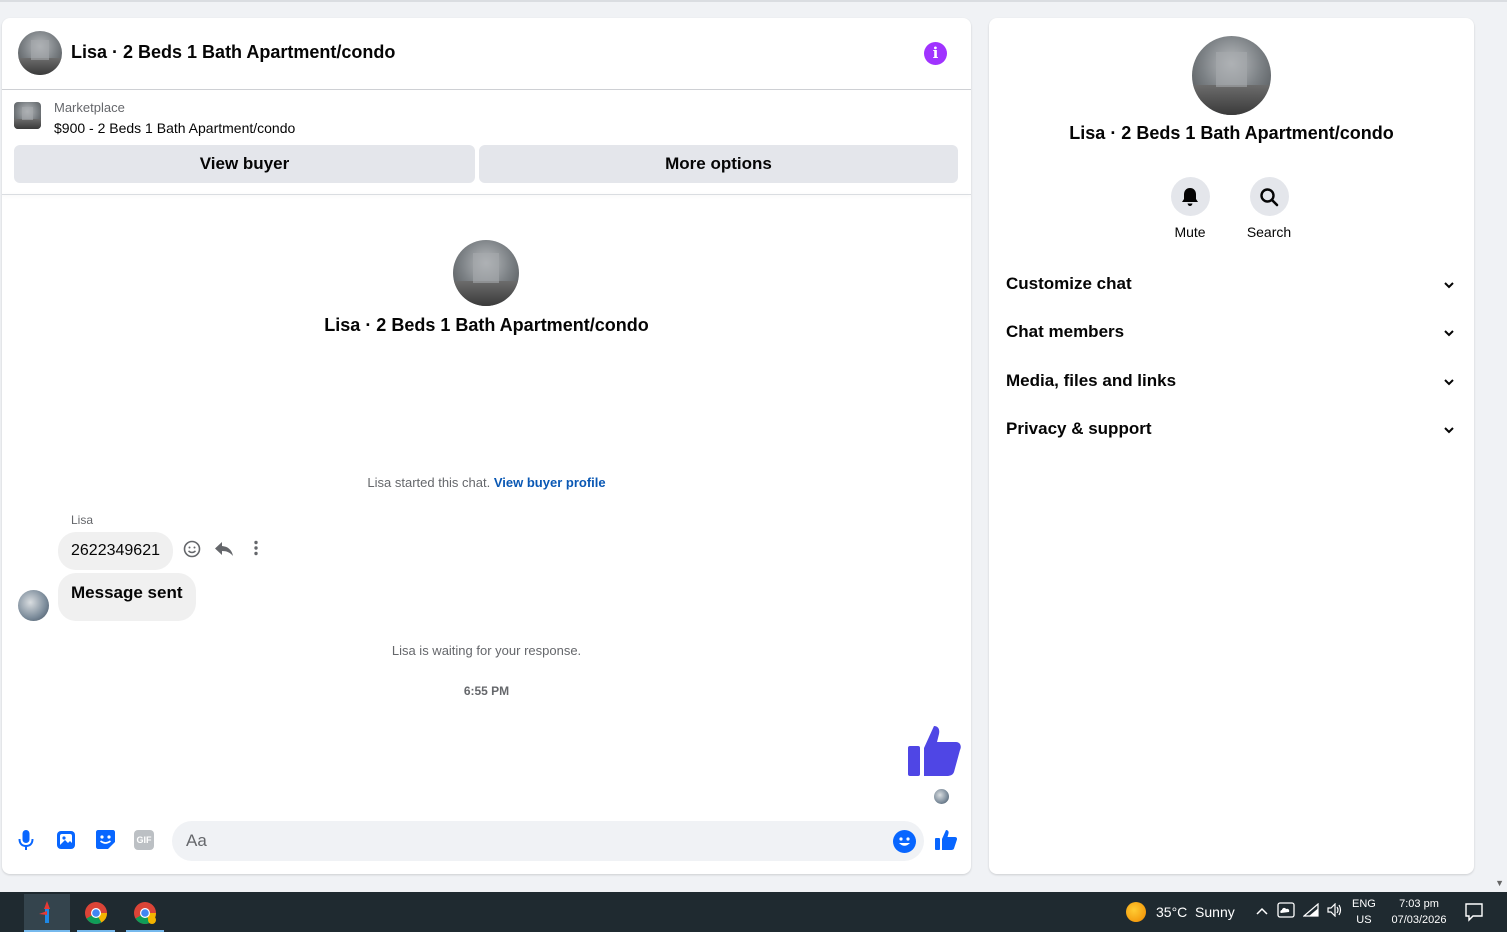  What do you see at coordinates (429, 482) in the screenshot?
I see `started-text: Lisa started this chat.` at bounding box center [429, 482].